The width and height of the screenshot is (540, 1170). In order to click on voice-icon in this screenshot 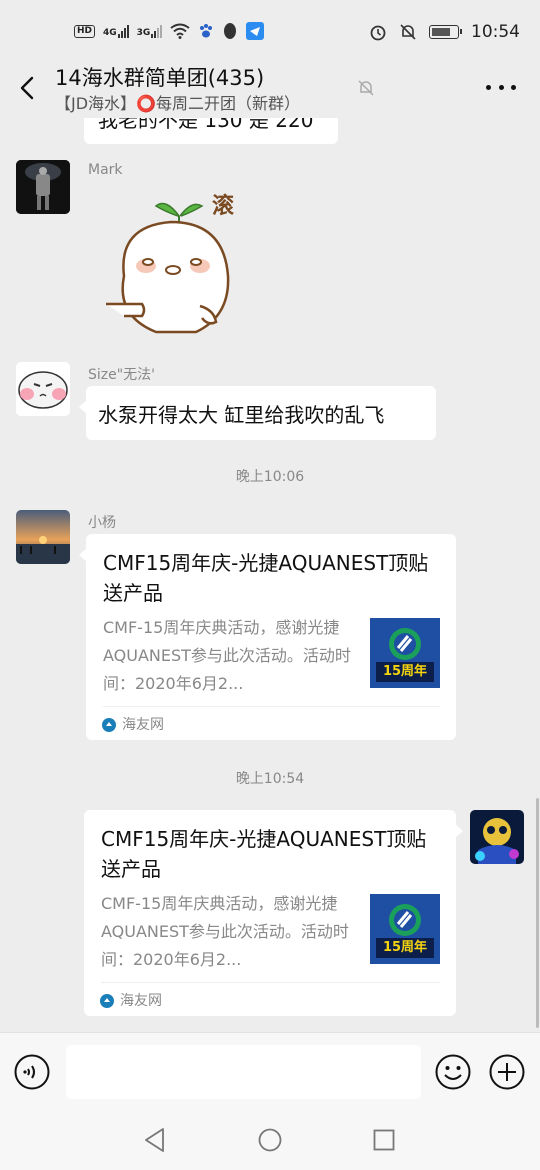, I will do `click(32, 1072)`.